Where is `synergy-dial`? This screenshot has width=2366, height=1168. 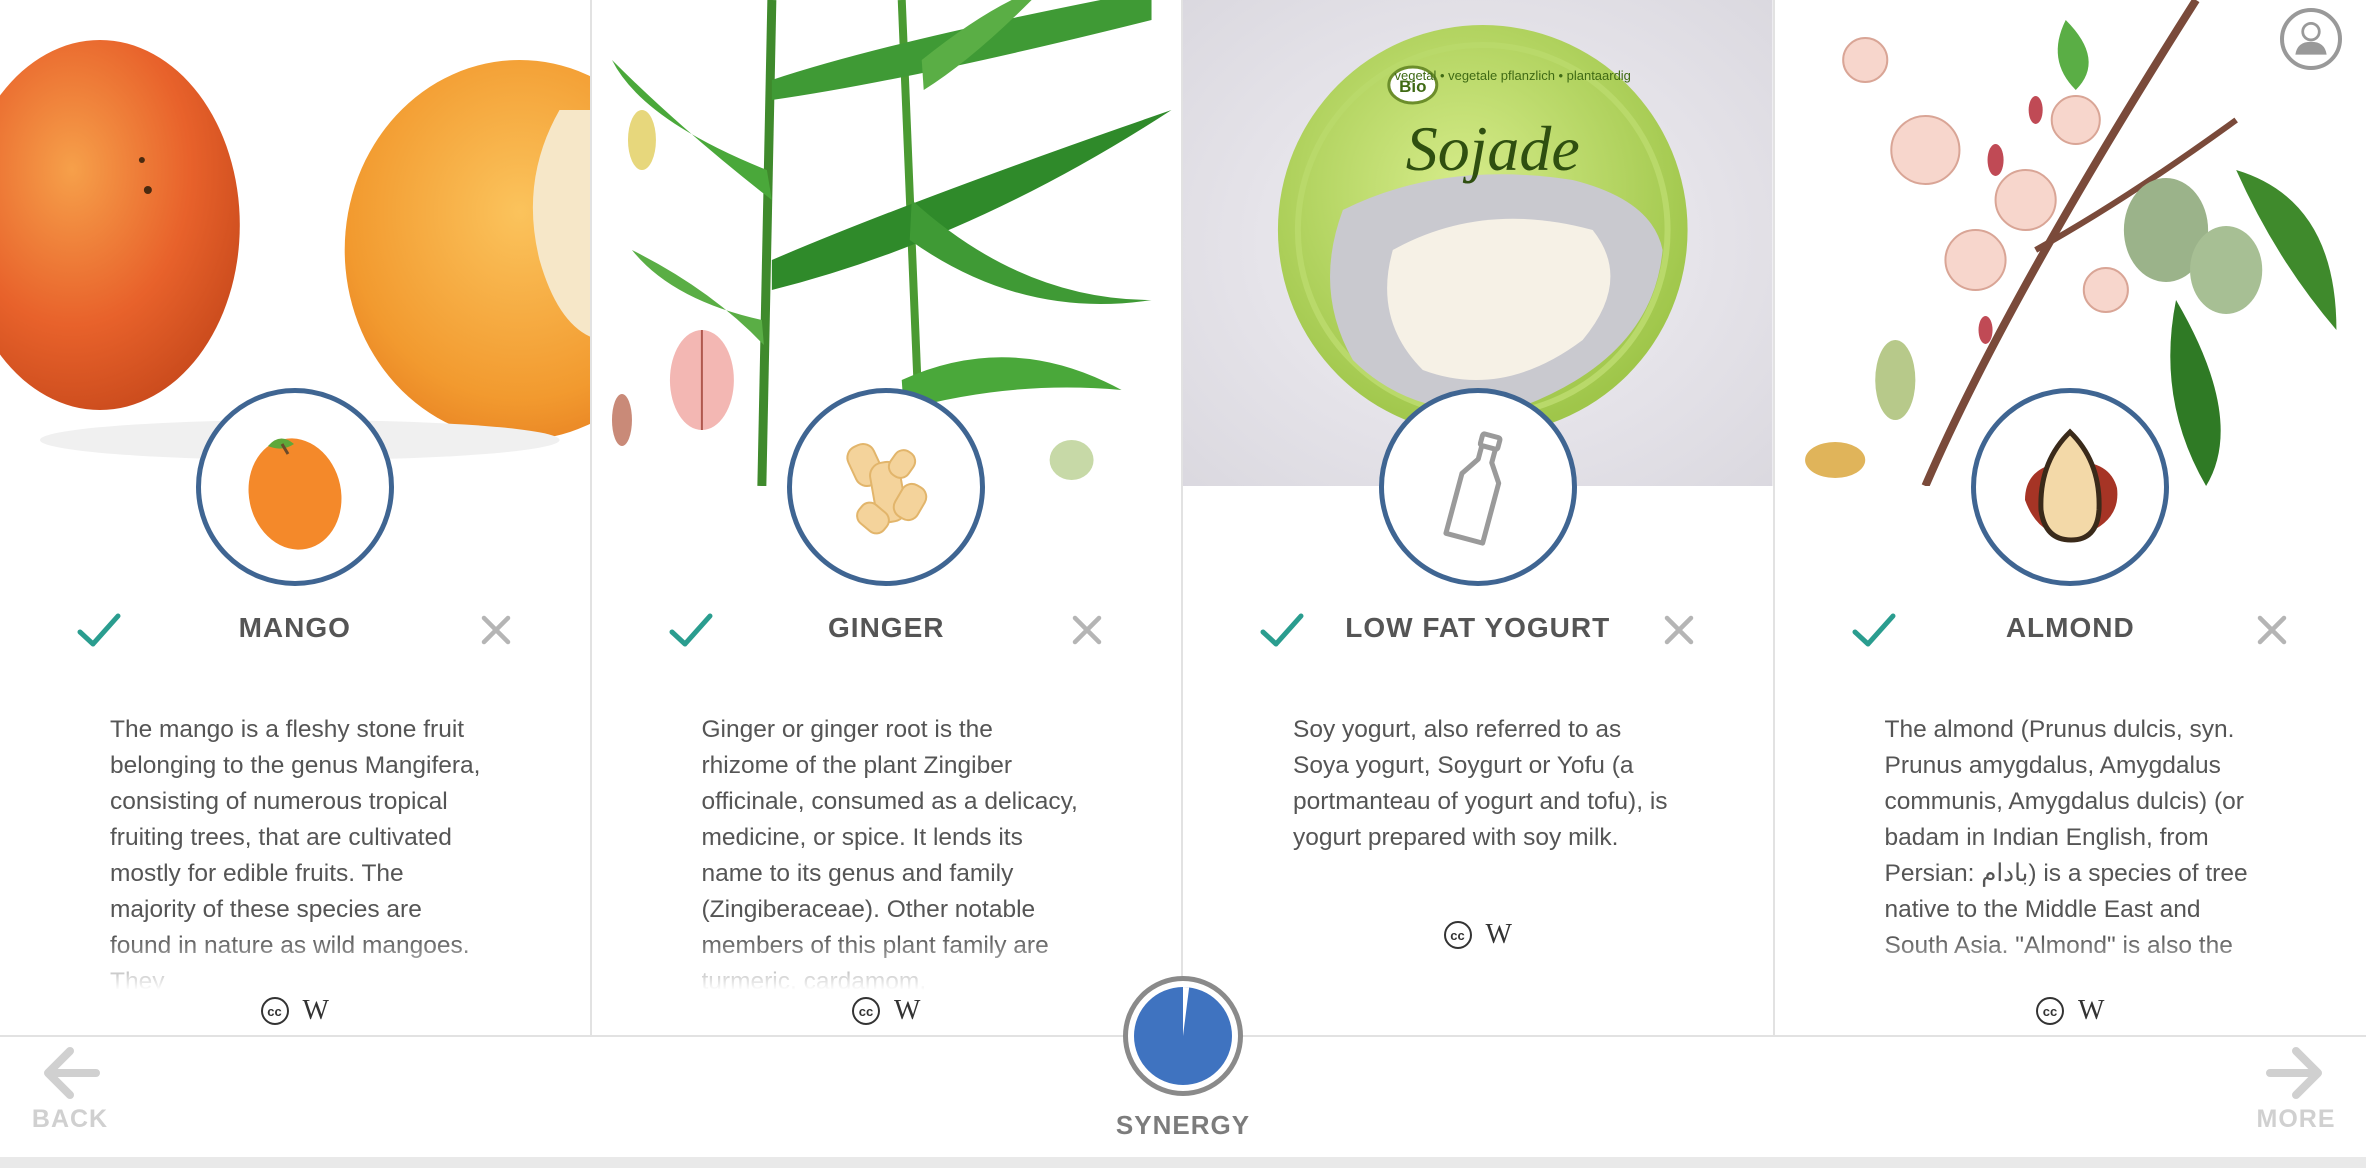 synergy-dial is located at coordinates (1183, 1036).